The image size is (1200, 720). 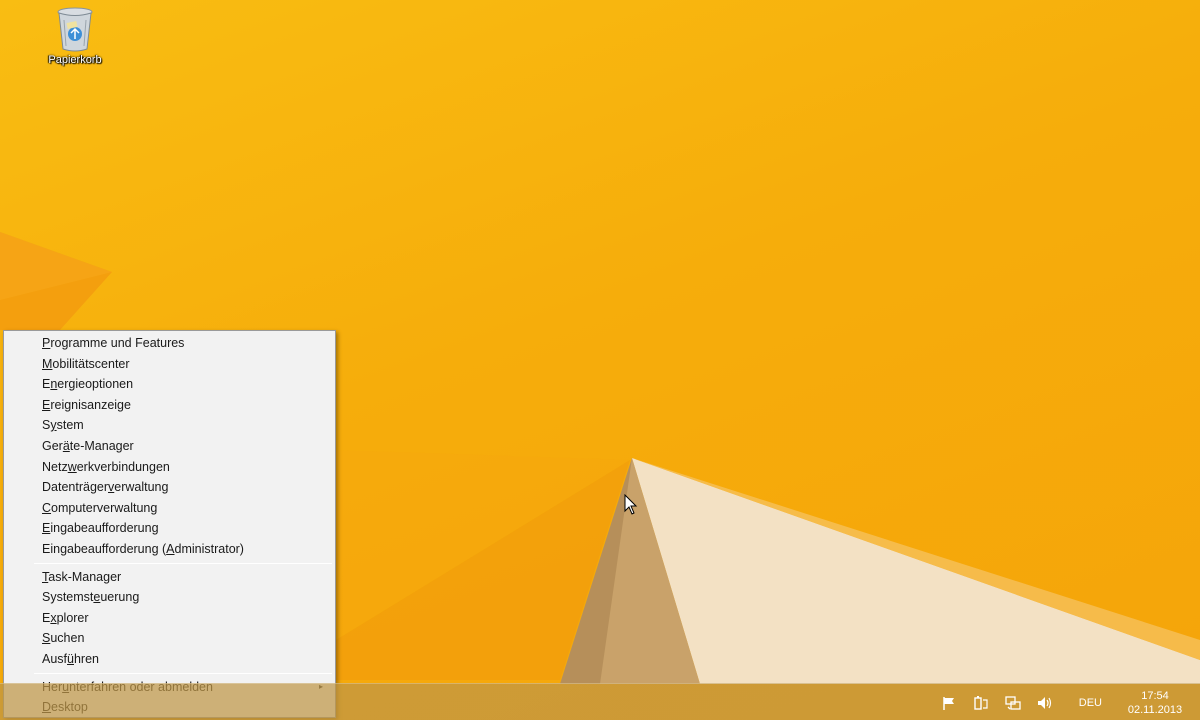 What do you see at coordinates (72, 617) in the screenshot?
I see `menu-item-label: plorer` at bounding box center [72, 617].